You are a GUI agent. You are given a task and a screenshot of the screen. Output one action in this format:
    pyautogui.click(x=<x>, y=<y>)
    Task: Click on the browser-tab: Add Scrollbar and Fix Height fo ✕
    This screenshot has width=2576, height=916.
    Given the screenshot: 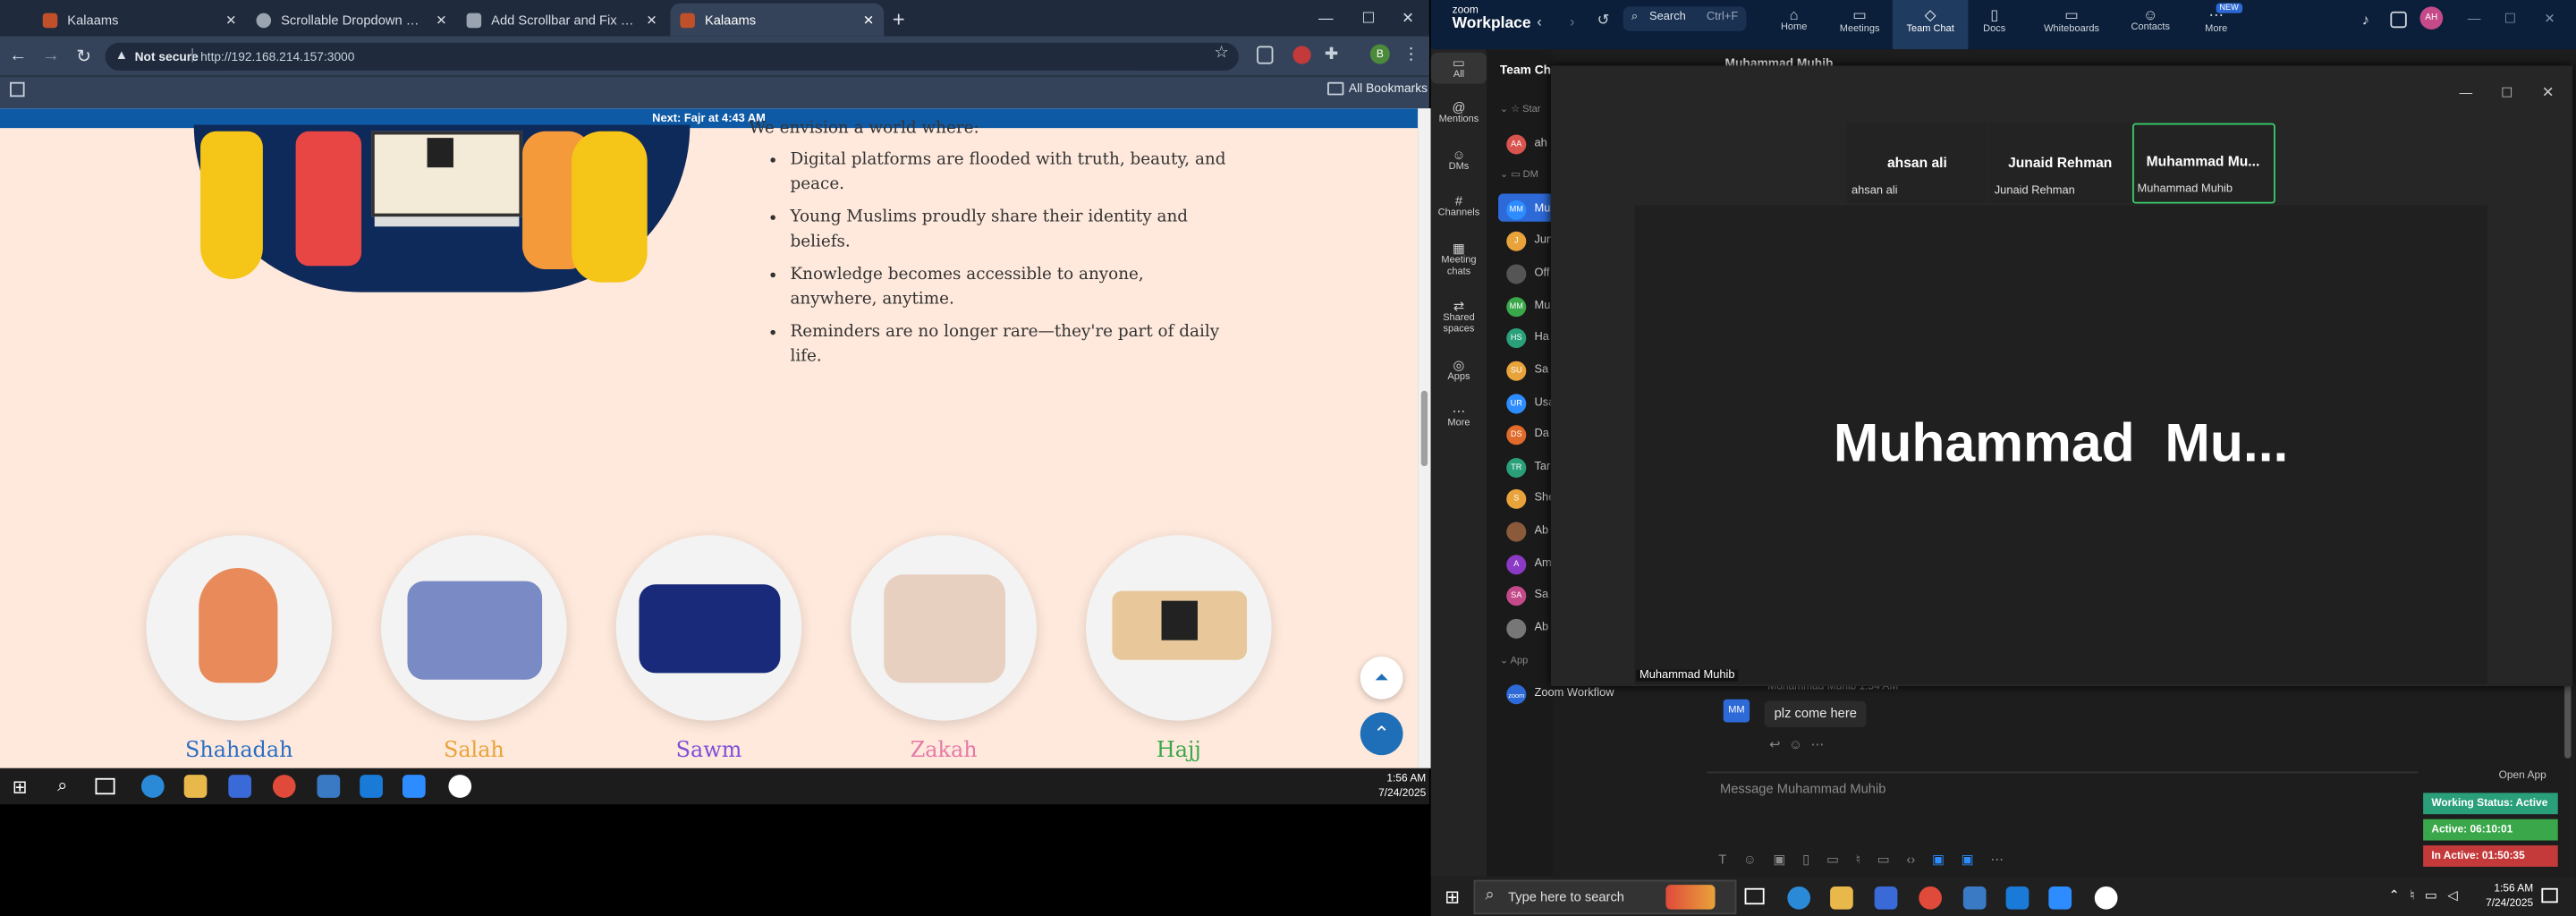 What is the action you would take?
    pyautogui.click(x=562, y=20)
    